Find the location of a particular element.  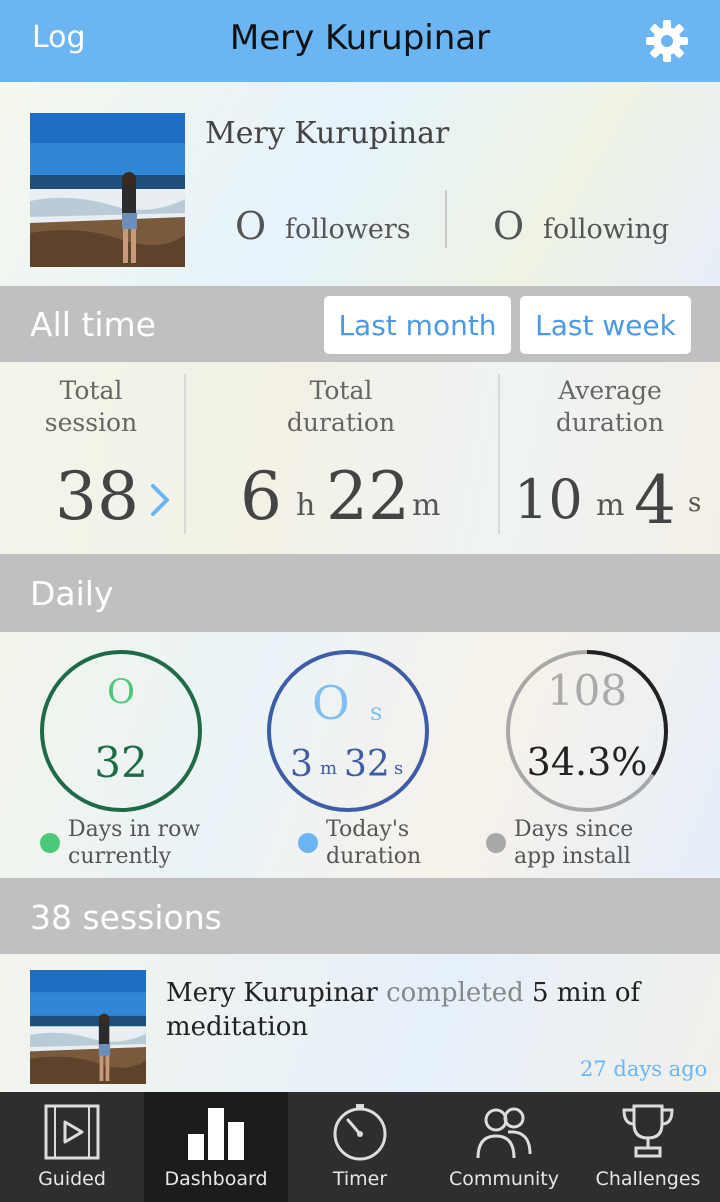

divider is located at coordinates (446, 219).